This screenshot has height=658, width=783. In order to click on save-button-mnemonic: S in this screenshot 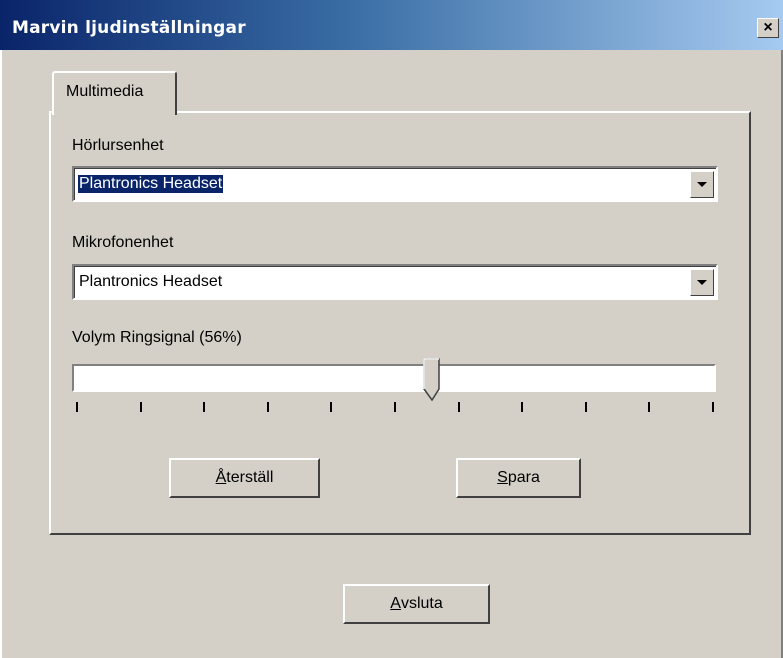, I will do `click(502, 477)`.